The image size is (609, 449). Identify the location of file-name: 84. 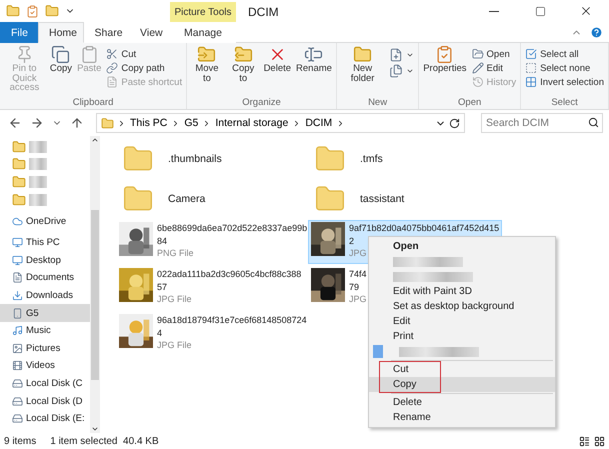
(162, 240).